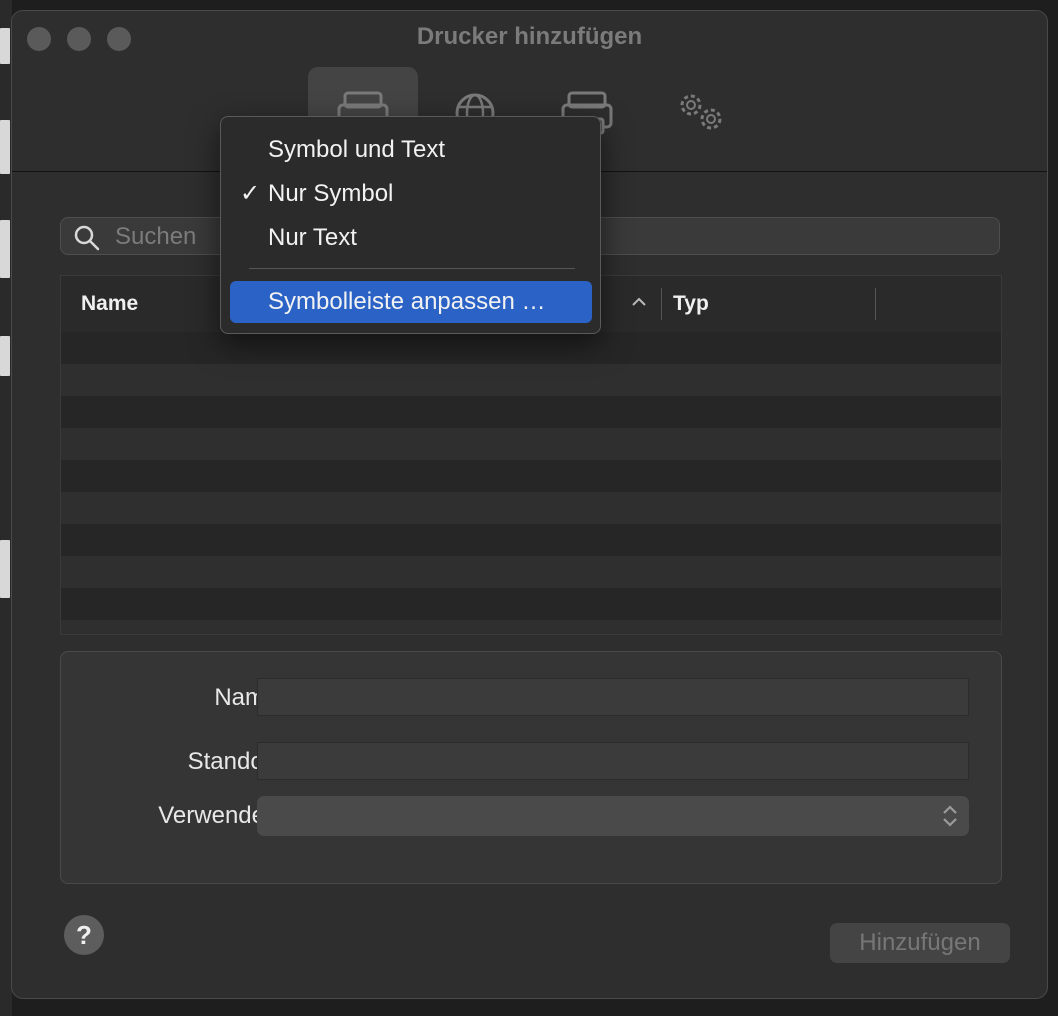 The height and width of the screenshot is (1016, 1058). I want to click on menu-item-text-only: Nur Text, so click(411, 238).